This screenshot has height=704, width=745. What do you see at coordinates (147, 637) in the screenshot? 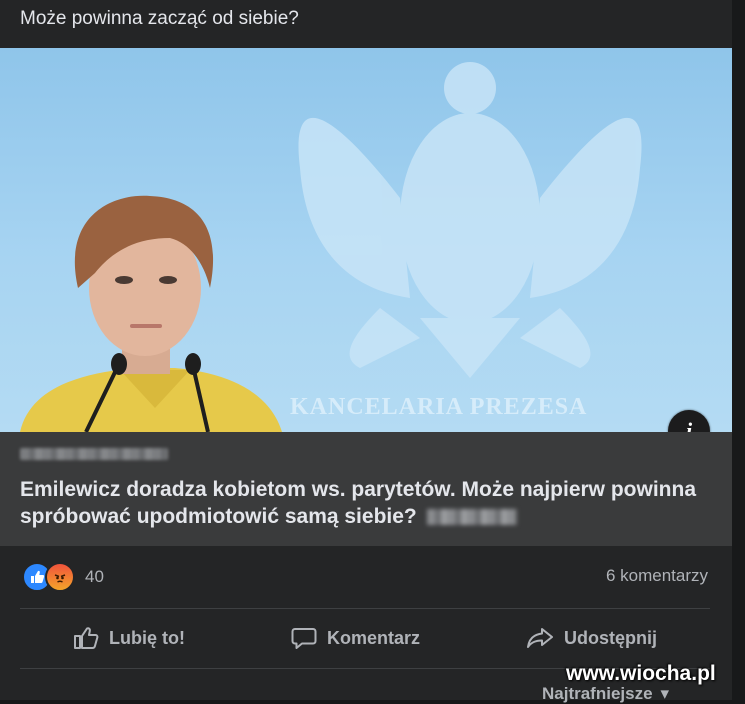
I see `like-button-label: Lubię to!` at bounding box center [147, 637].